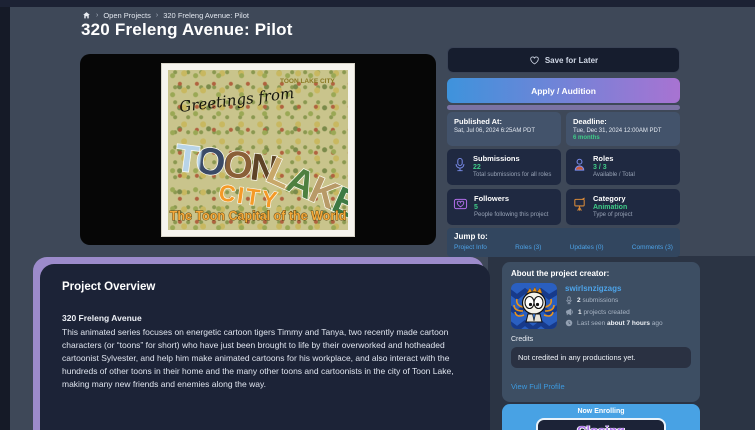  What do you see at coordinates (601, 357) in the screenshot?
I see `credits-value: Not credited in any productions yet.` at bounding box center [601, 357].